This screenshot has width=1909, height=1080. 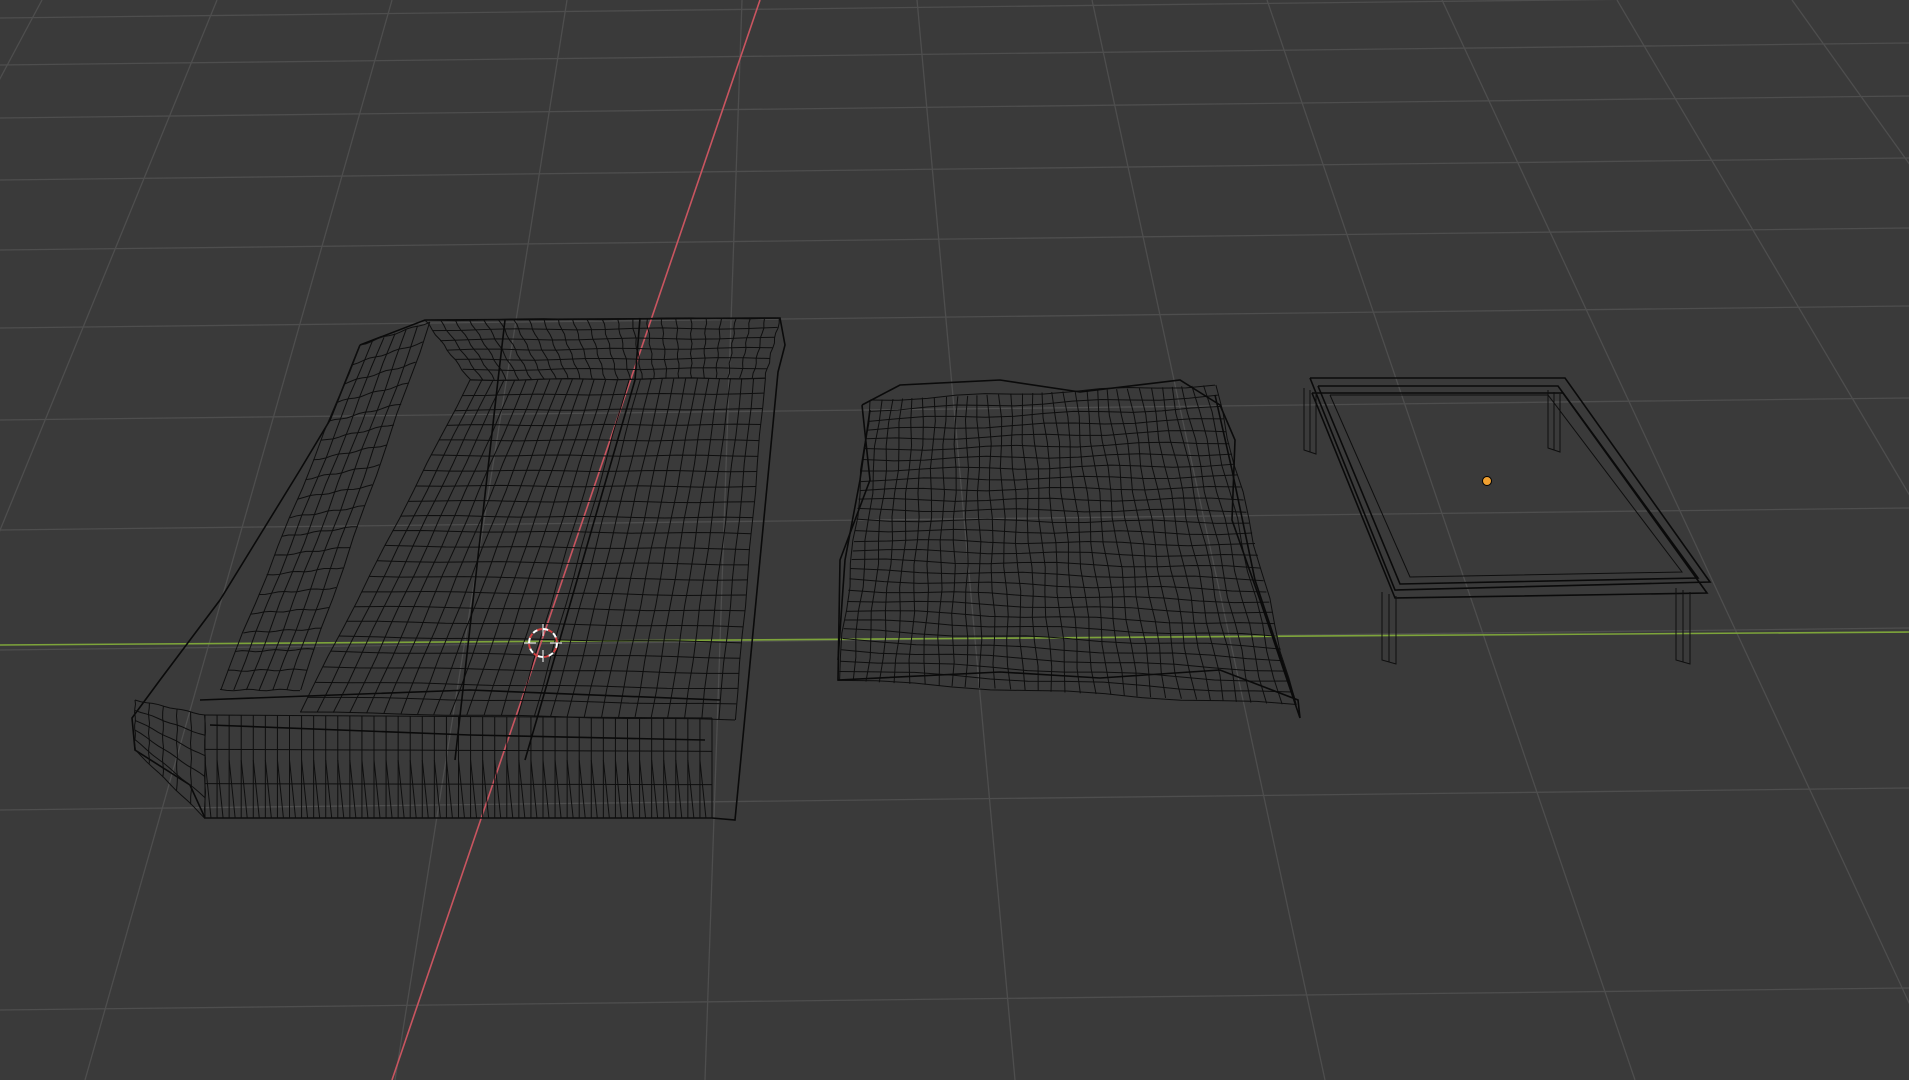 I want to click on blanket-wireframe, so click(x=1069, y=549).